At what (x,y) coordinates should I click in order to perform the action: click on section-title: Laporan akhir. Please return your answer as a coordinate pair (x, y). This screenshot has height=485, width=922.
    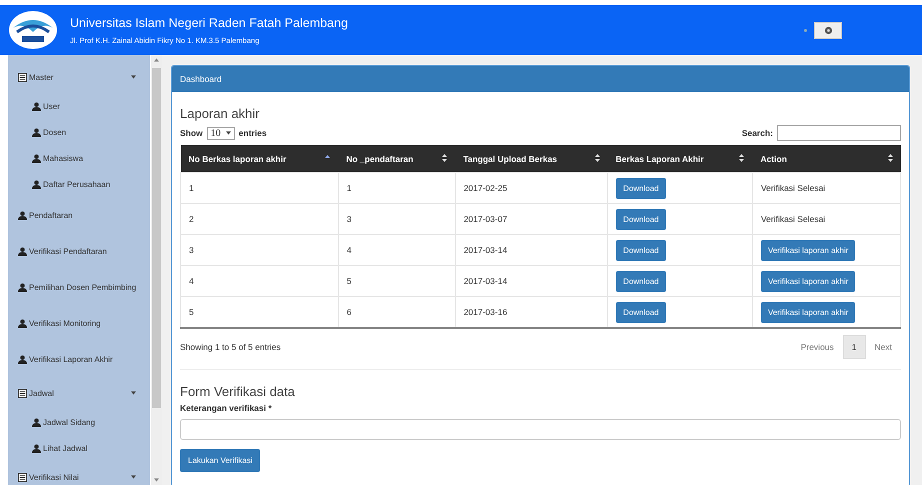
    Looking at the image, I should click on (220, 113).